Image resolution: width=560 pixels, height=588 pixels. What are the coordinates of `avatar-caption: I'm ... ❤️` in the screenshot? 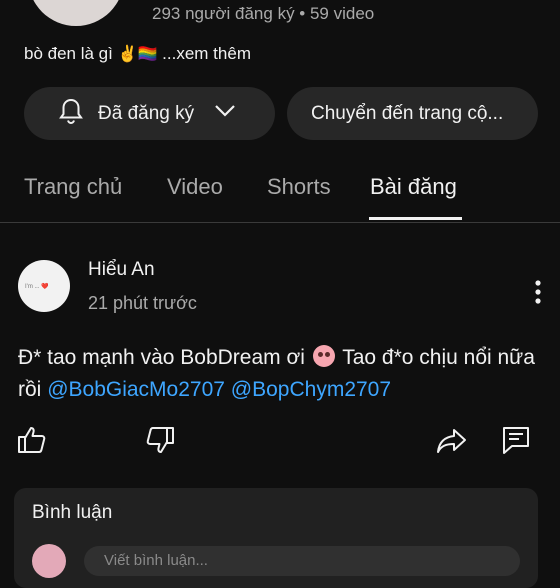 It's located at (37, 287).